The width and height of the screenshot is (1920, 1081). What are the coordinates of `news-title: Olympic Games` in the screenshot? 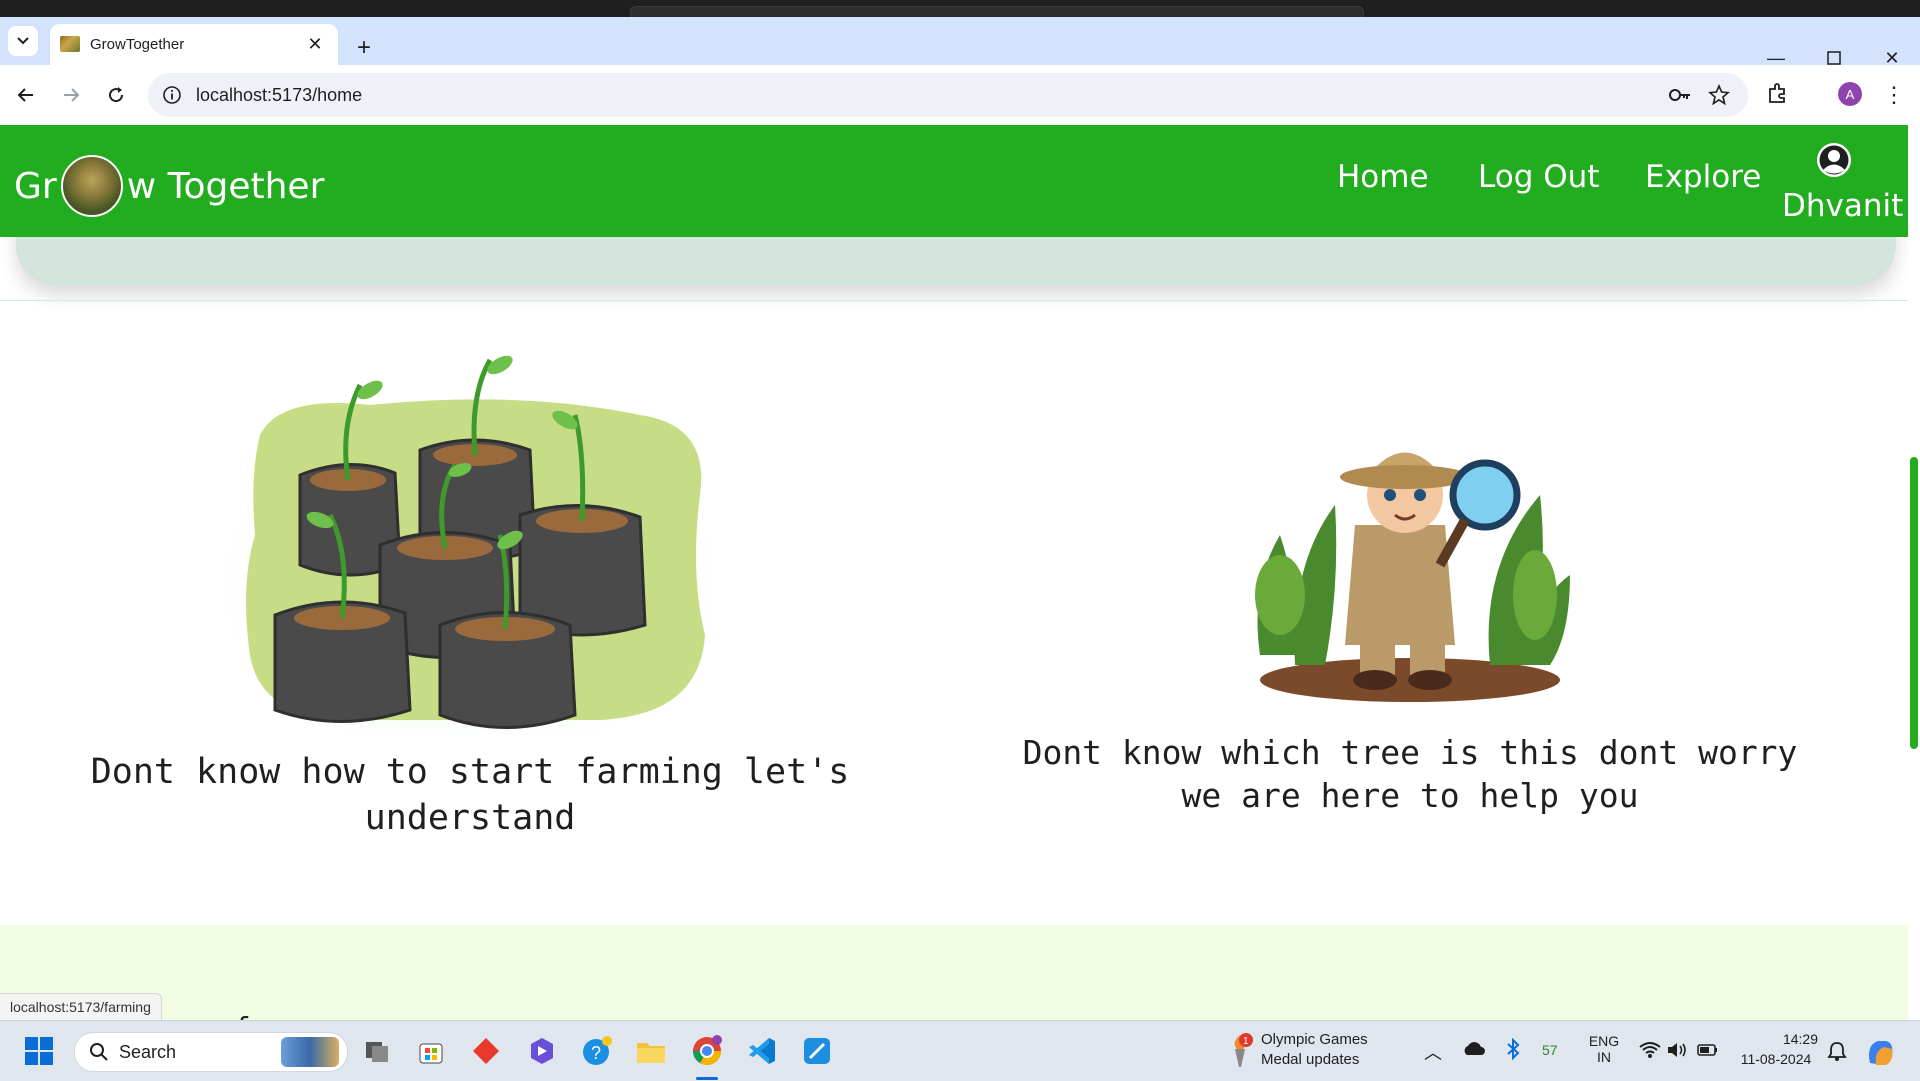 It's located at (1314, 1039).